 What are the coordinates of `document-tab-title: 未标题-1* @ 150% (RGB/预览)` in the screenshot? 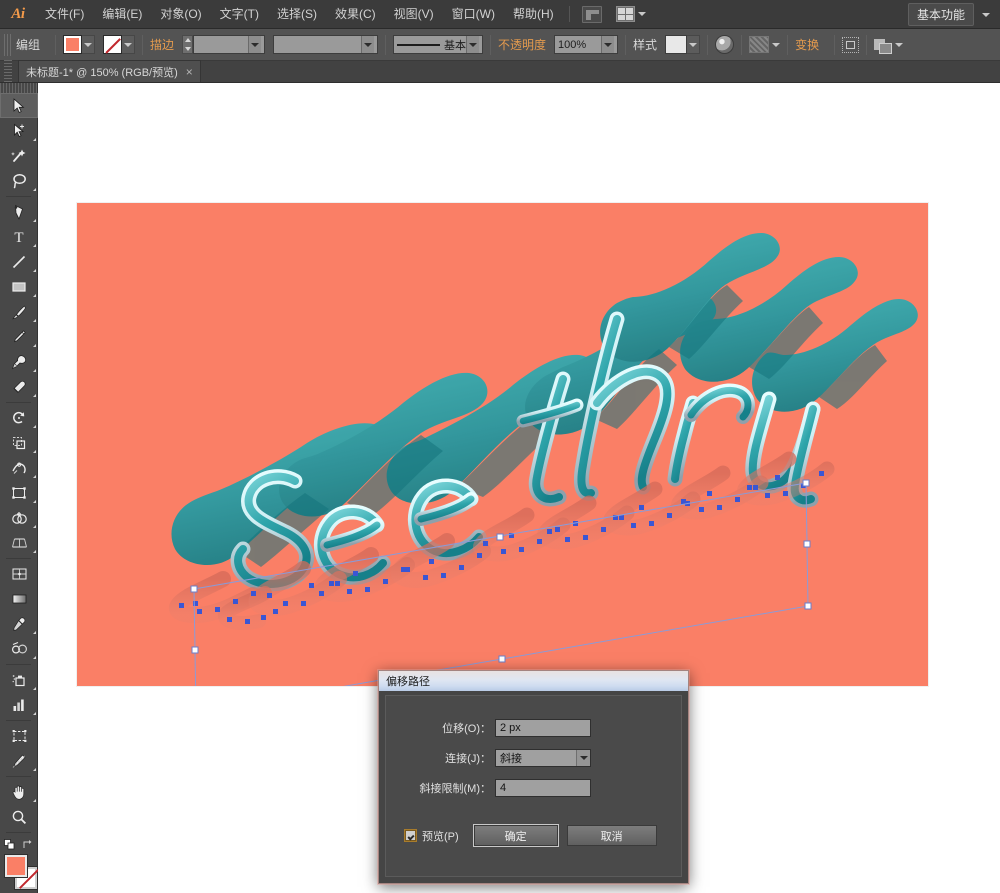 It's located at (102, 72).